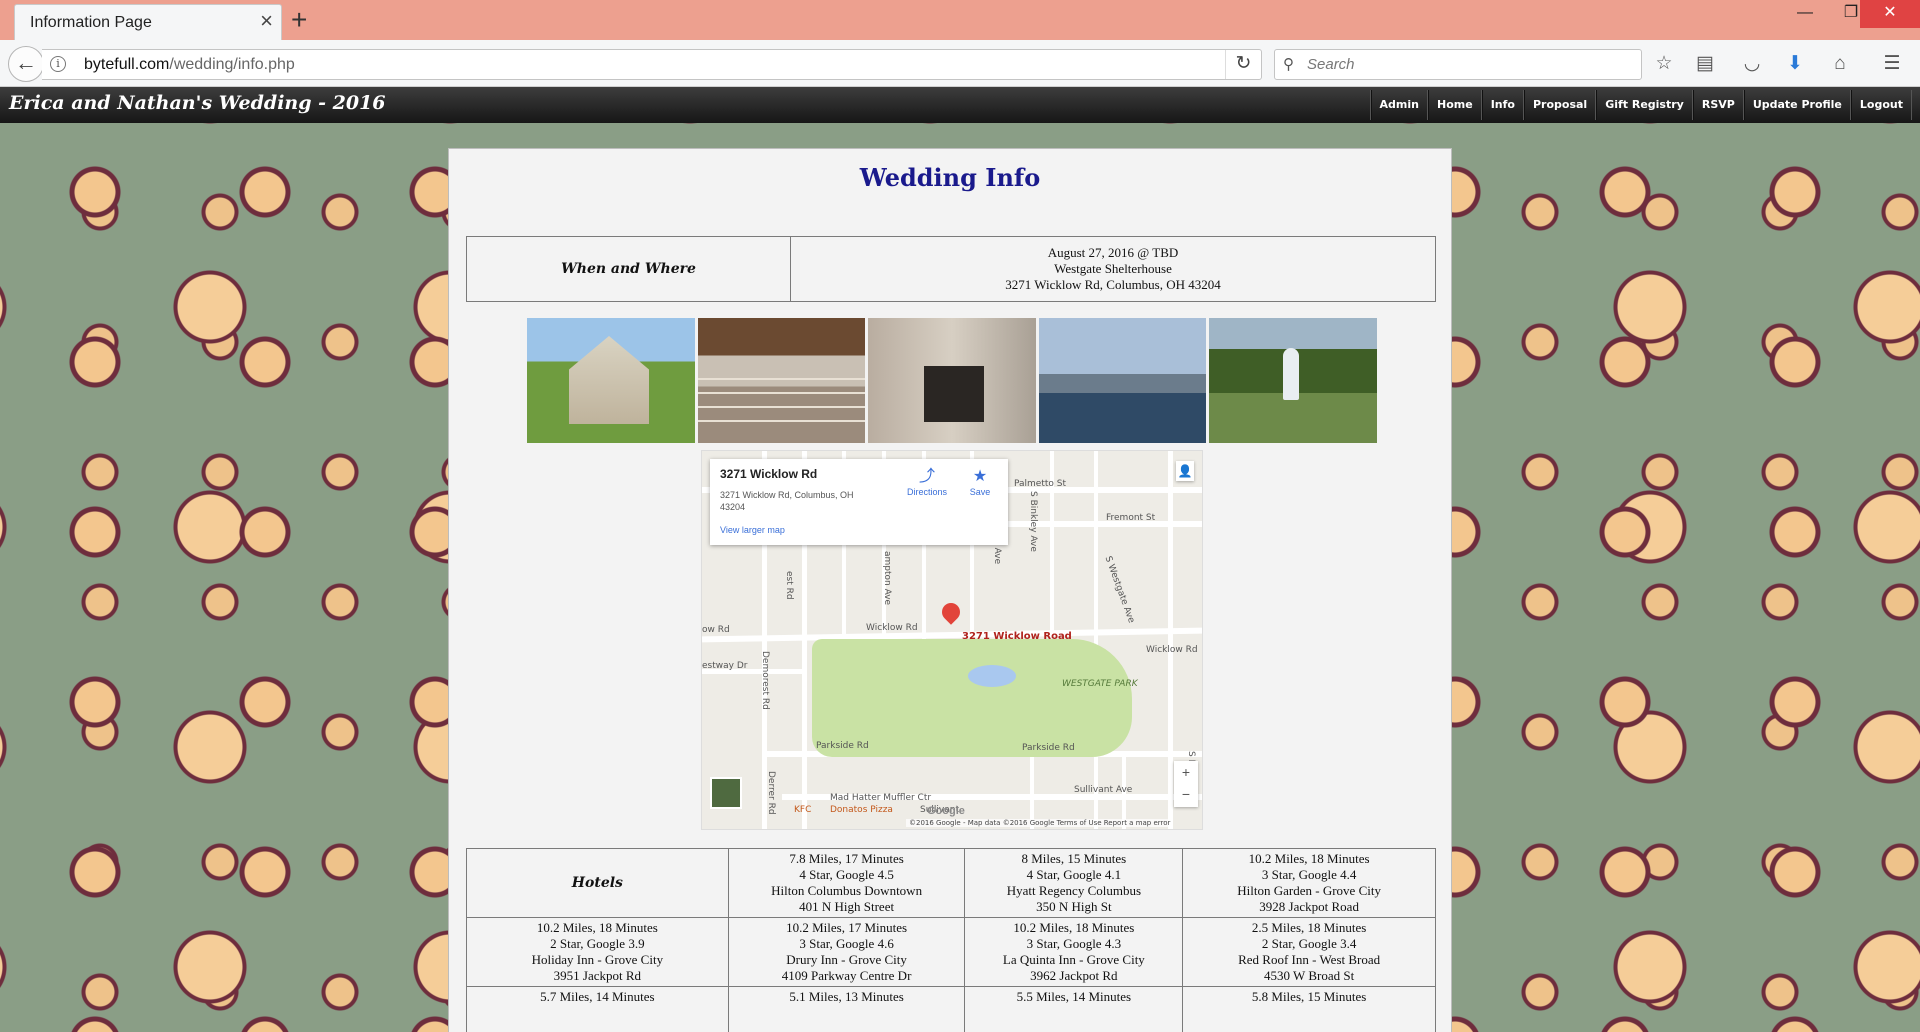  Describe the element at coordinates (1890, 14) in the screenshot. I see `close-window-icon: ✕` at that location.